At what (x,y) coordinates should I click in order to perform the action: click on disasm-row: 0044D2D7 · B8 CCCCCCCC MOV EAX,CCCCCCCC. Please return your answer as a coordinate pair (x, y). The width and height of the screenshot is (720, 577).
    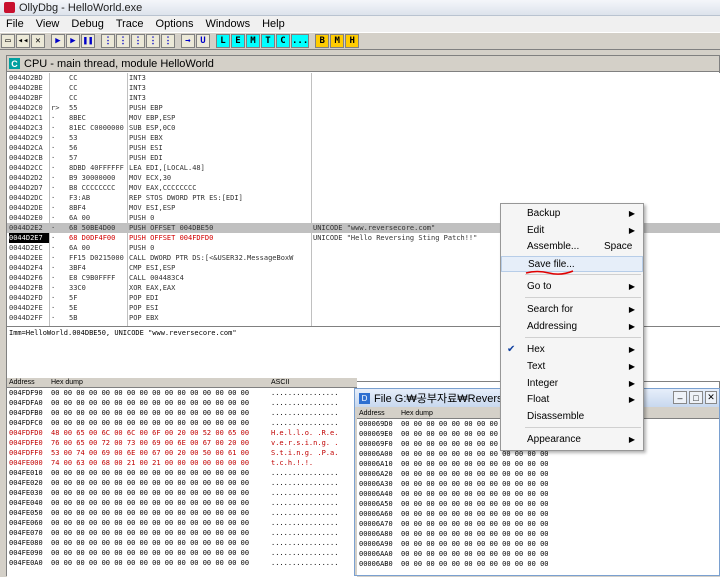
    Looking at the image, I should click on (363, 188).